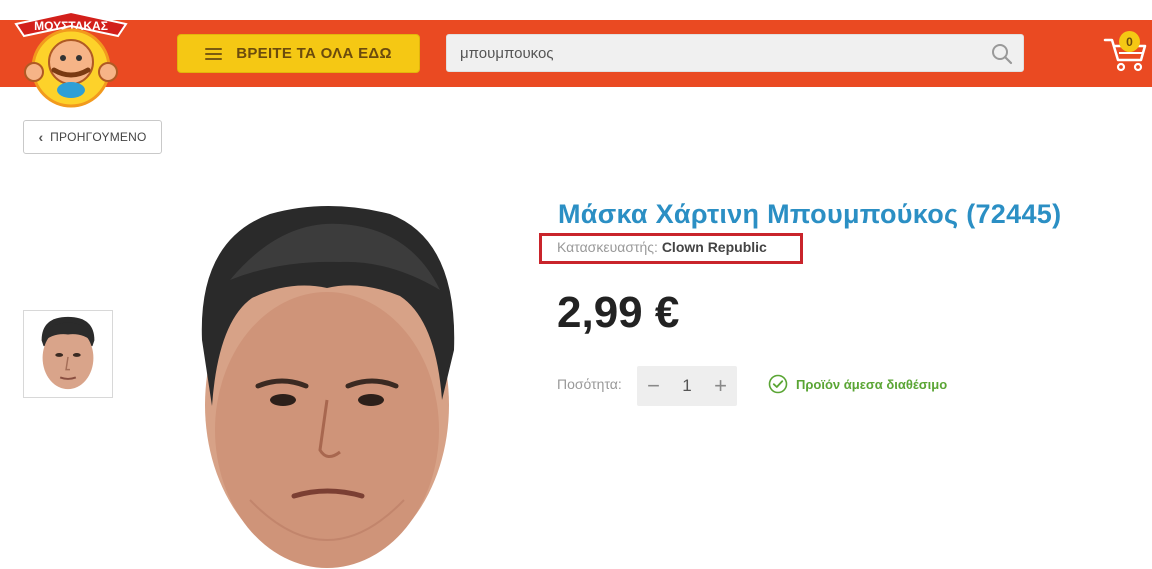 This screenshot has height=569, width=1152. What do you see at coordinates (41, 137) in the screenshot?
I see `chevron-left-icon: ‹` at bounding box center [41, 137].